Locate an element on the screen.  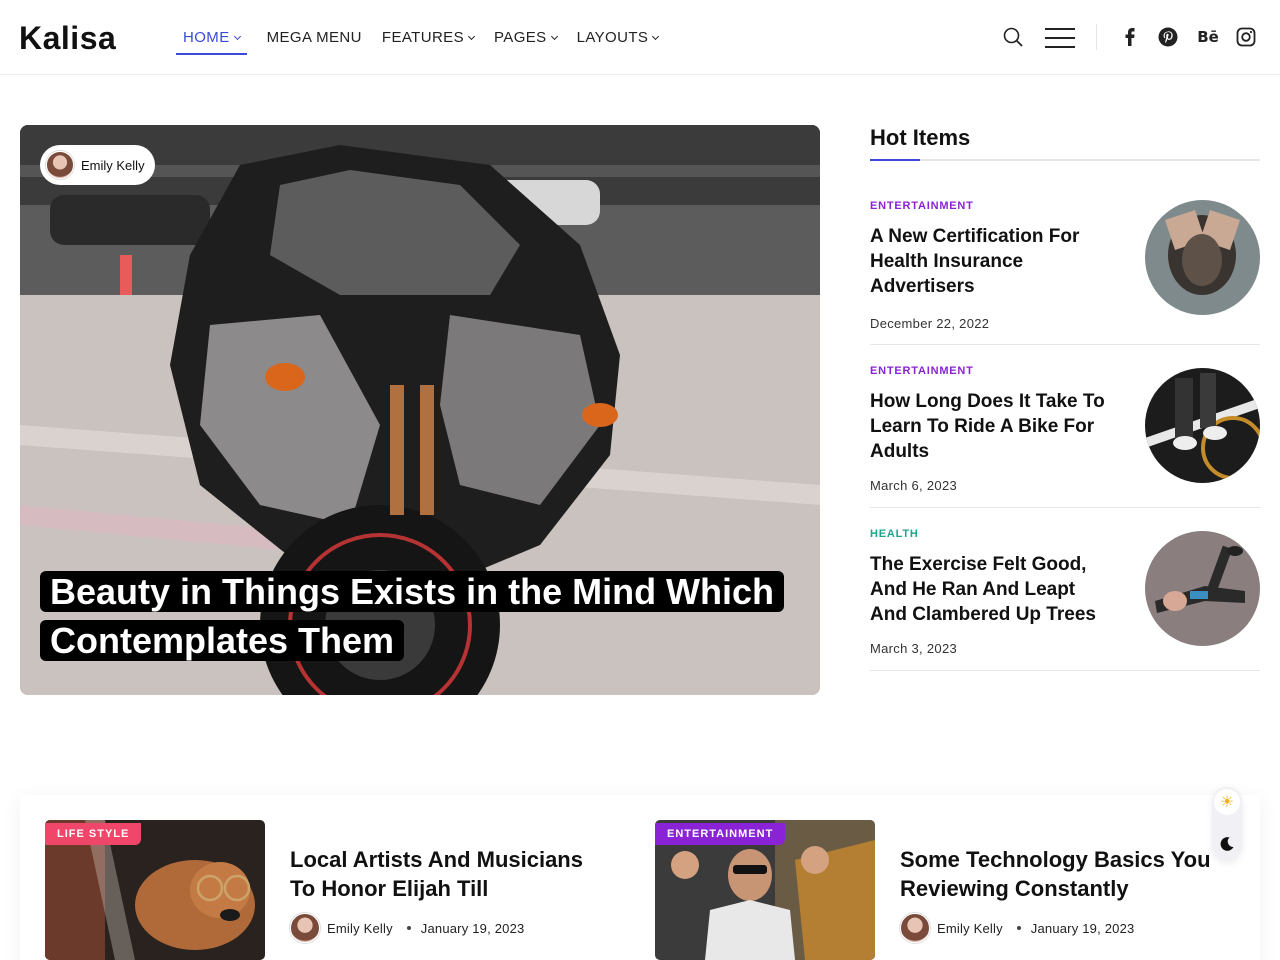
search-icon is located at coordinates (1013, 37).